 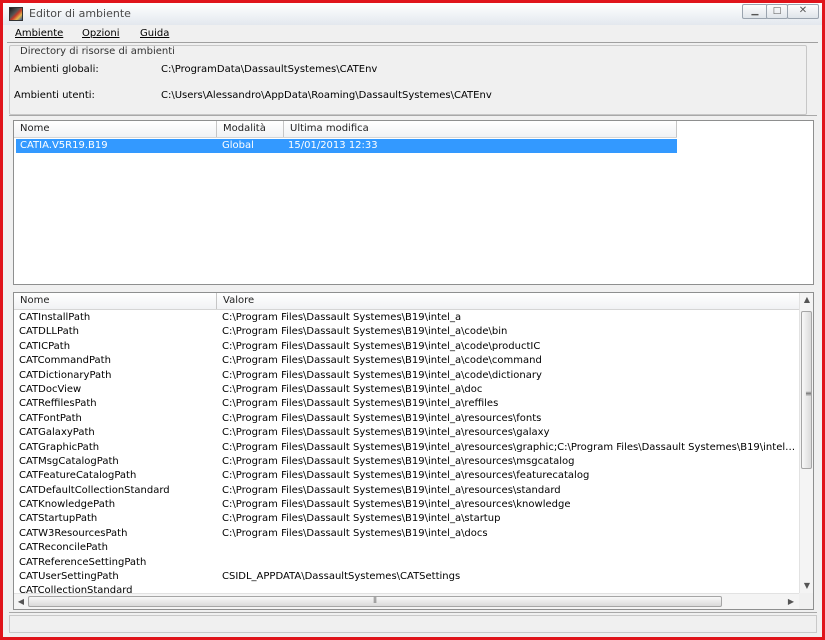 I want to click on variable-row: CATReconcilePath, so click(x=406, y=548).